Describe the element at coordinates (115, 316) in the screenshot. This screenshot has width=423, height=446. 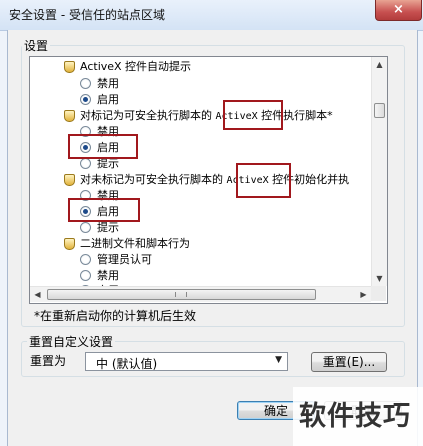
I see `restart-note: *在重新启动你的计算机后生效` at that location.